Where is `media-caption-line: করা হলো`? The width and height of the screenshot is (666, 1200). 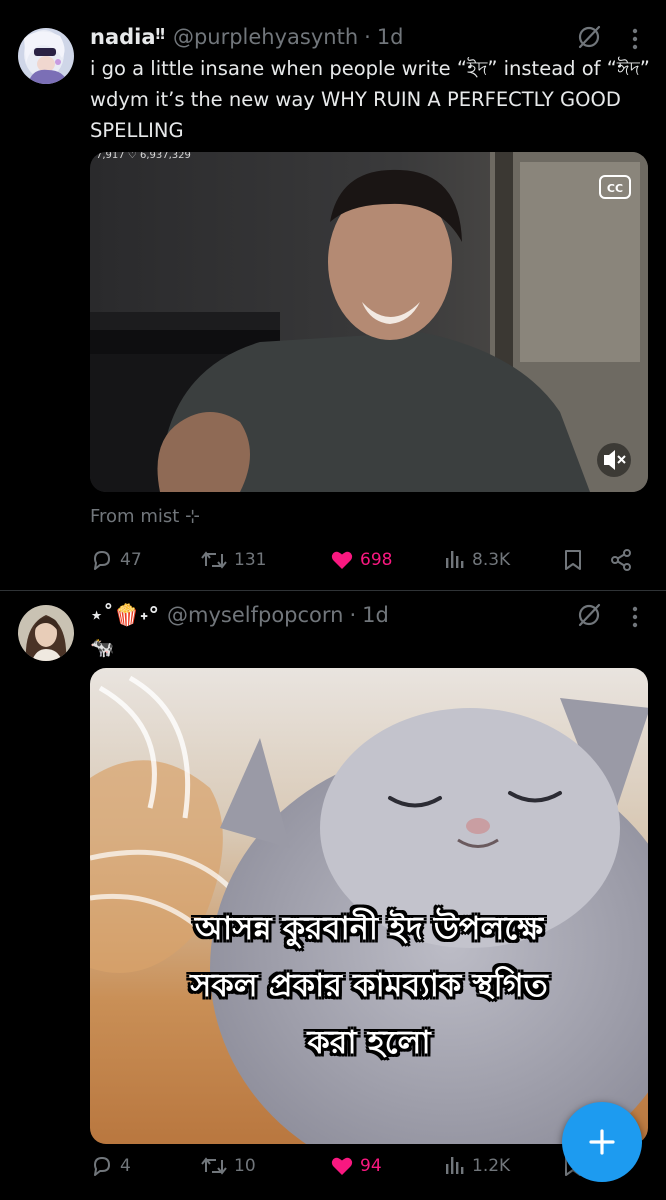
media-caption-line: করা হলো is located at coordinates (369, 1042).